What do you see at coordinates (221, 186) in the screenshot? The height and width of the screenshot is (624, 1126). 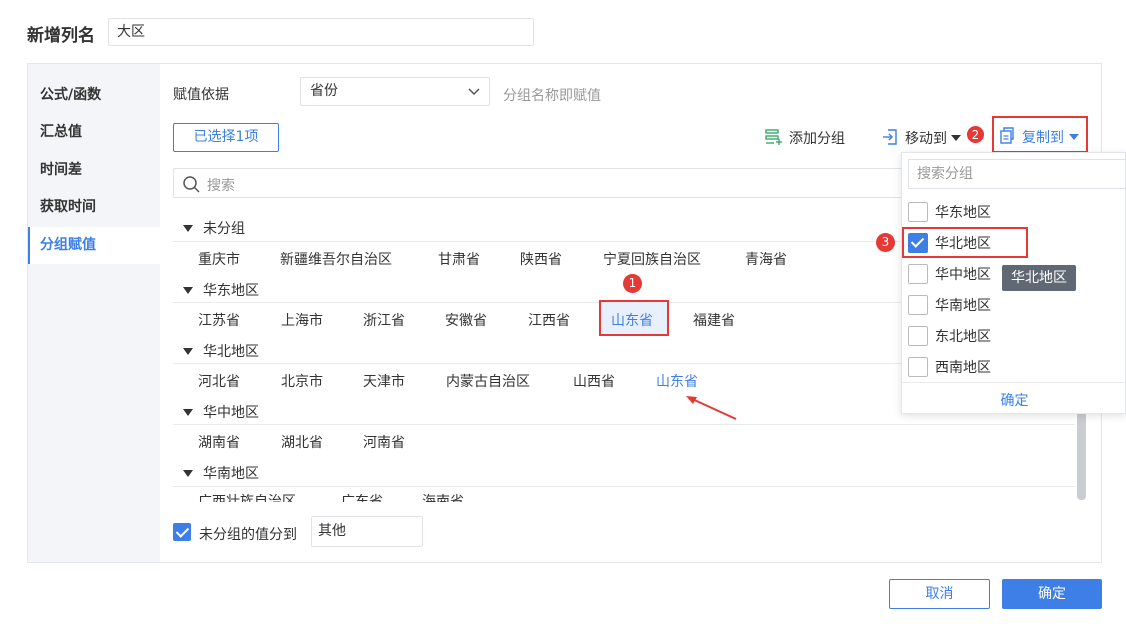 I see `search-placeholder: 搜索` at bounding box center [221, 186].